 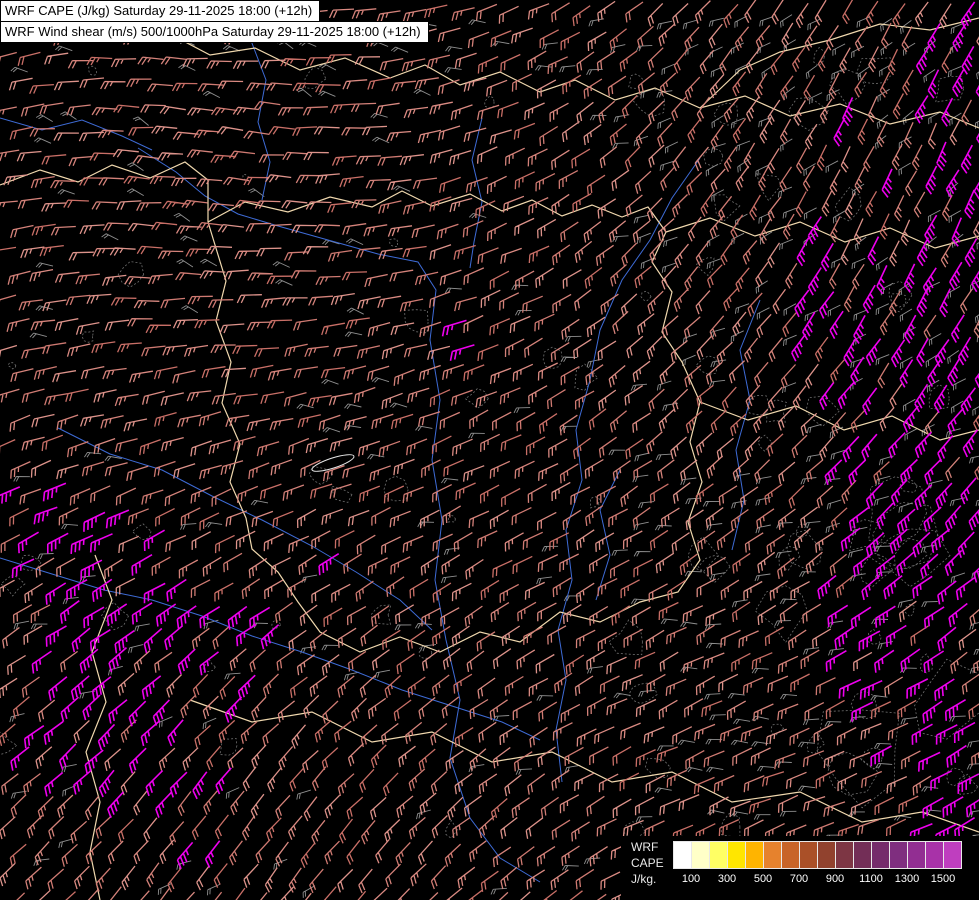 I want to click on legend-tick: 300, so click(x=727, y=879).